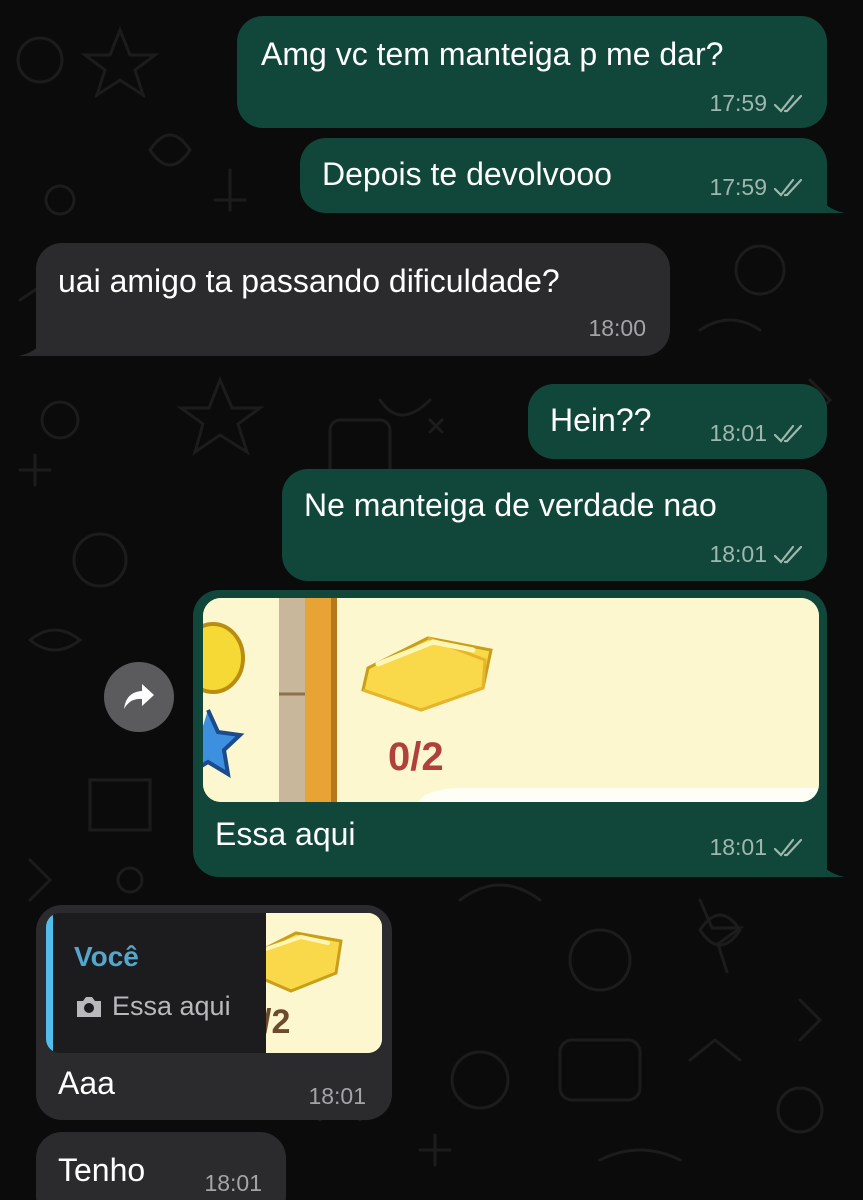 The height and width of the screenshot is (1200, 863). I want to click on quote-author: Você, so click(106, 956).